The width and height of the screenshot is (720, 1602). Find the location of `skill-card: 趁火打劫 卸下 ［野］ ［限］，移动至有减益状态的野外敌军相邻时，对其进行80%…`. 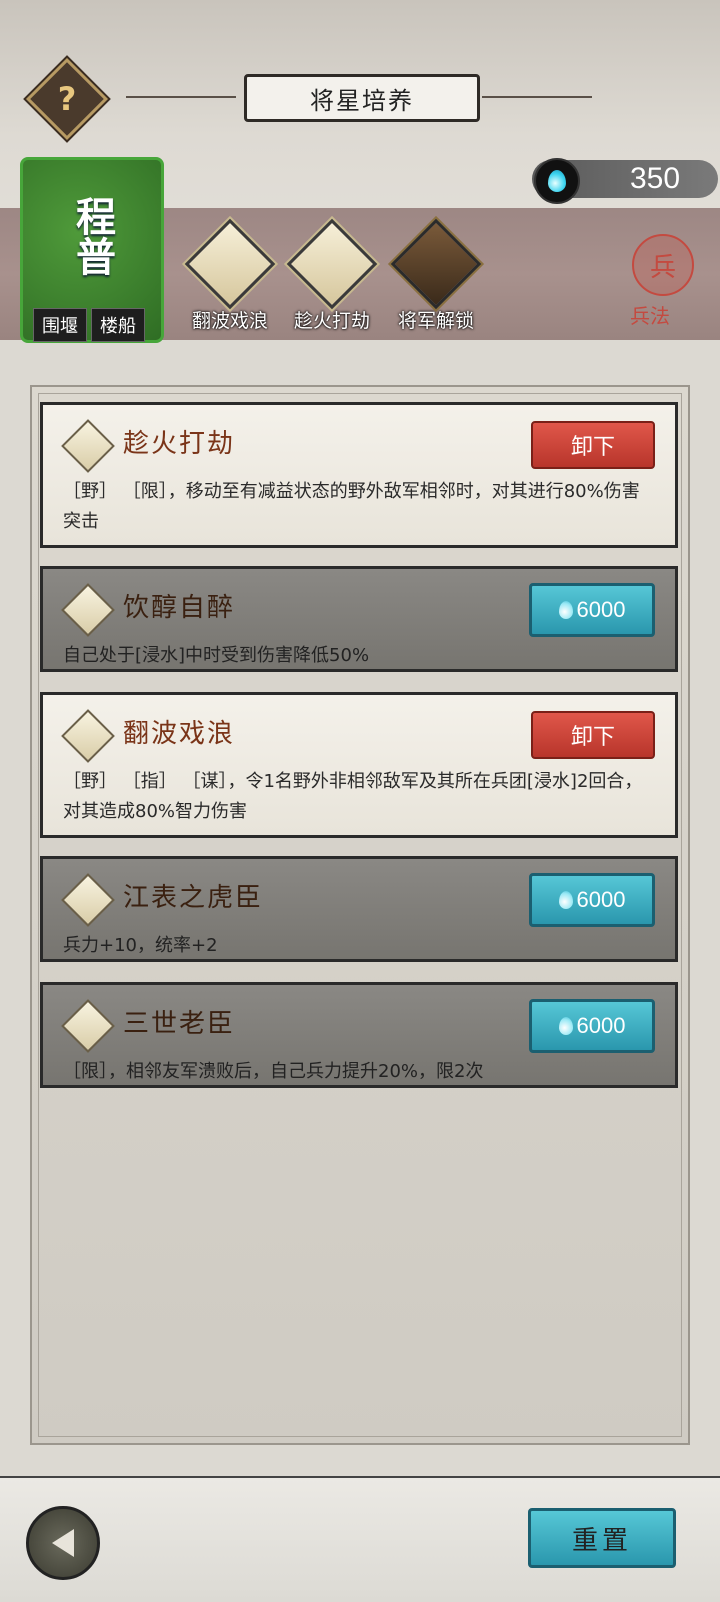

skill-card: 趁火打劫 卸下 ［野］ ［限］，移动至有减益状态的野外敌军相邻时，对其进行80%… is located at coordinates (359, 475).